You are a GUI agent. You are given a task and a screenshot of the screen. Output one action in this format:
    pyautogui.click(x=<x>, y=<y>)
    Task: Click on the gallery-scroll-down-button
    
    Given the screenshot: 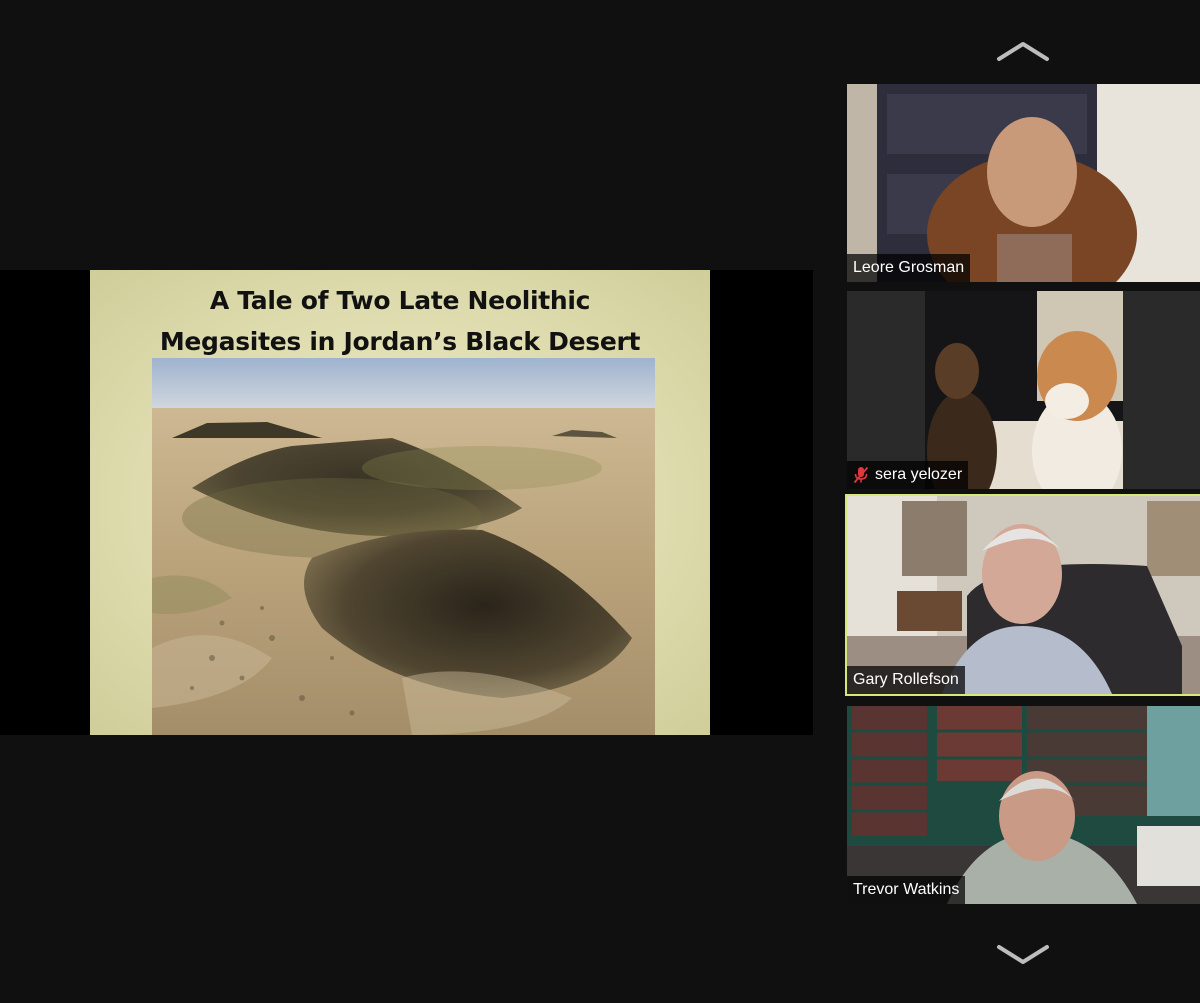 What is the action you would take?
    pyautogui.click(x=1023, y=955)
    